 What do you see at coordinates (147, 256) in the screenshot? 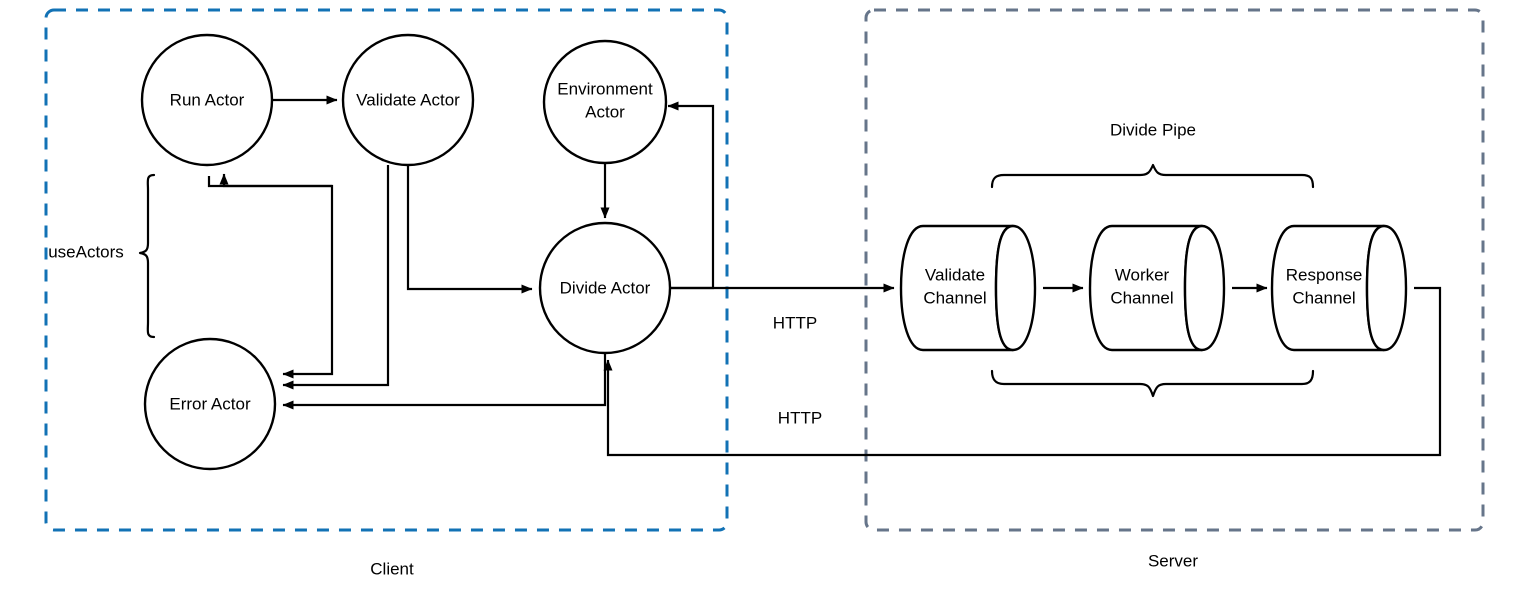
I see `use-actors-brace` at bounding box center [147, 256].